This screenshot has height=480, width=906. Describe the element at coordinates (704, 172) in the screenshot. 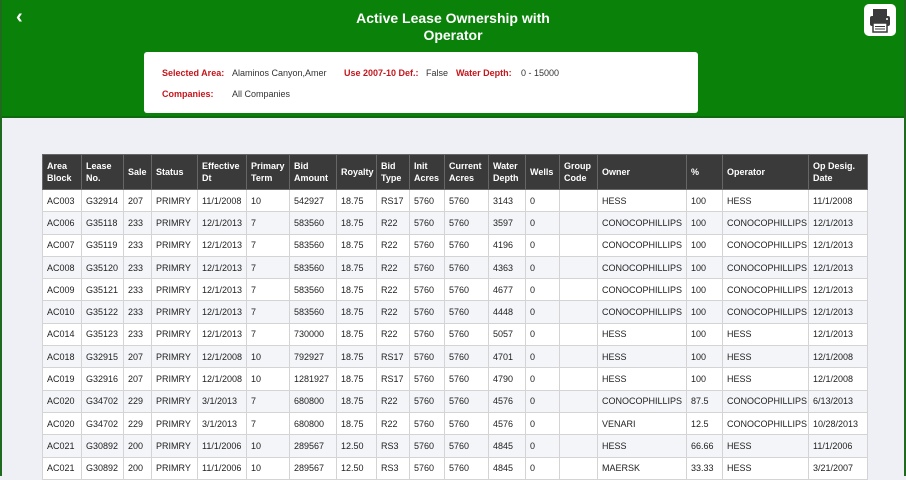

I see `column-header: %` at that location.